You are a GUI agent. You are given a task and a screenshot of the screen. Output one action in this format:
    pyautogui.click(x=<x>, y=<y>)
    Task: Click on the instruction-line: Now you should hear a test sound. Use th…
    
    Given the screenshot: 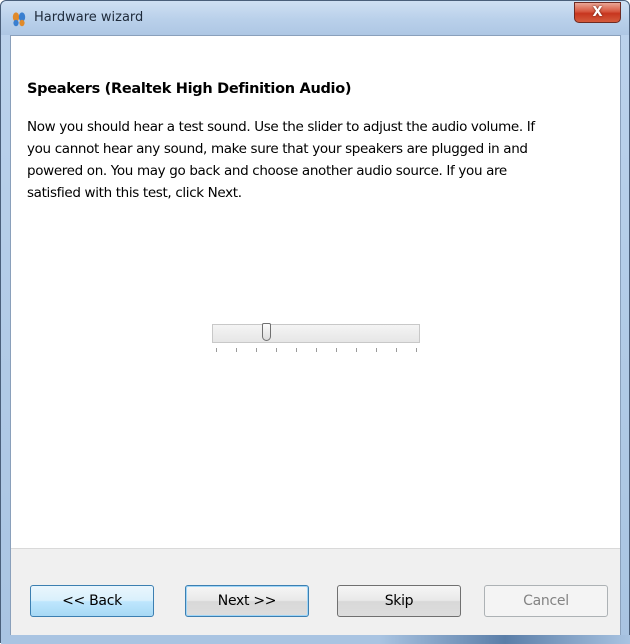 What is the action you would take?
    pyautogui.click(x=281, y=127)
    